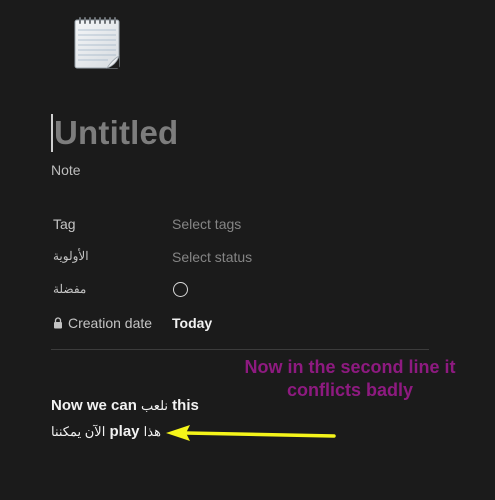  I want to click on title-row: Untitled, so click(114, 133).